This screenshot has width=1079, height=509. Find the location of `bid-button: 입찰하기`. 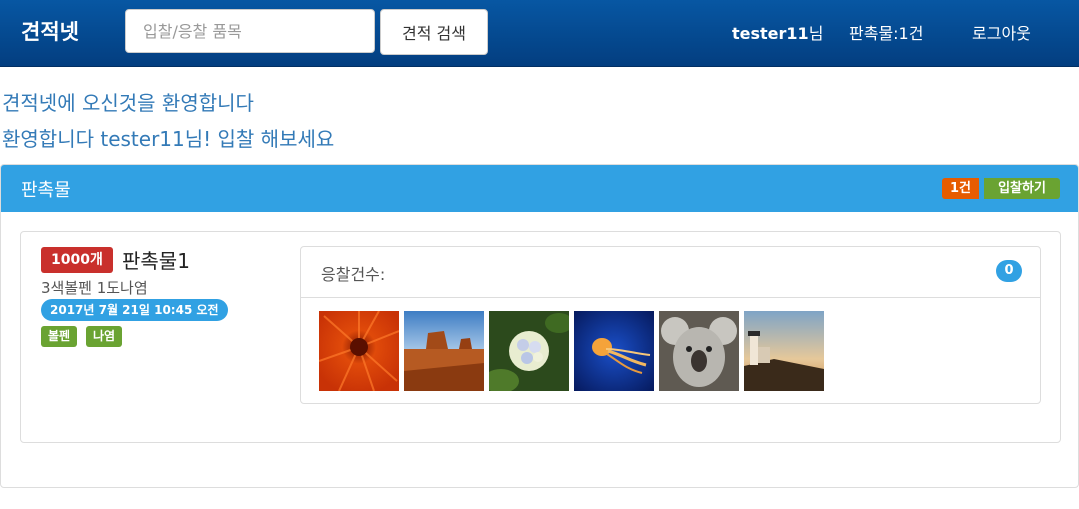

bid-button: 입찰하기 is located at coordinates (1022, 188).